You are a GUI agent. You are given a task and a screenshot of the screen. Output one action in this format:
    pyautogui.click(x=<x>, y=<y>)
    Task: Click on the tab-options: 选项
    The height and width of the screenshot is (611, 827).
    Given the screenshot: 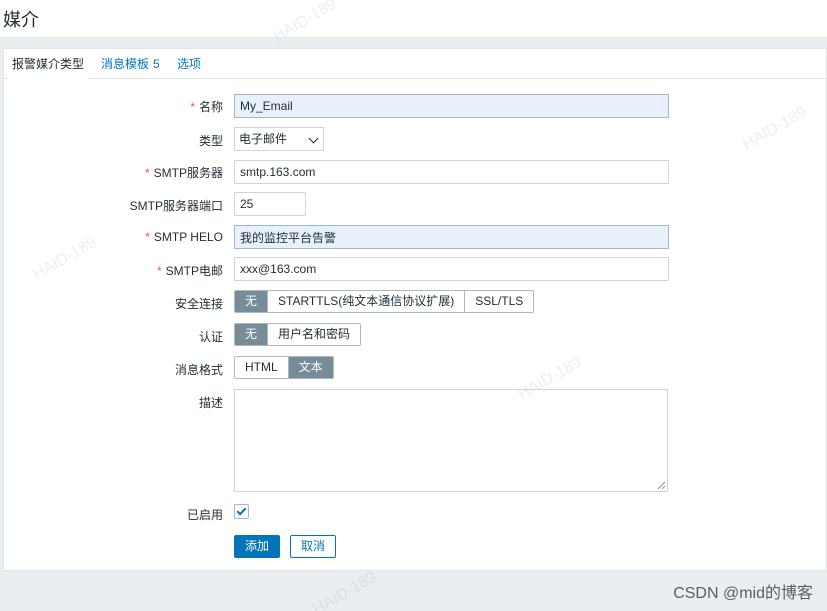 What is the action you would take?
    pyautogui.click(x=189, y=64)
    